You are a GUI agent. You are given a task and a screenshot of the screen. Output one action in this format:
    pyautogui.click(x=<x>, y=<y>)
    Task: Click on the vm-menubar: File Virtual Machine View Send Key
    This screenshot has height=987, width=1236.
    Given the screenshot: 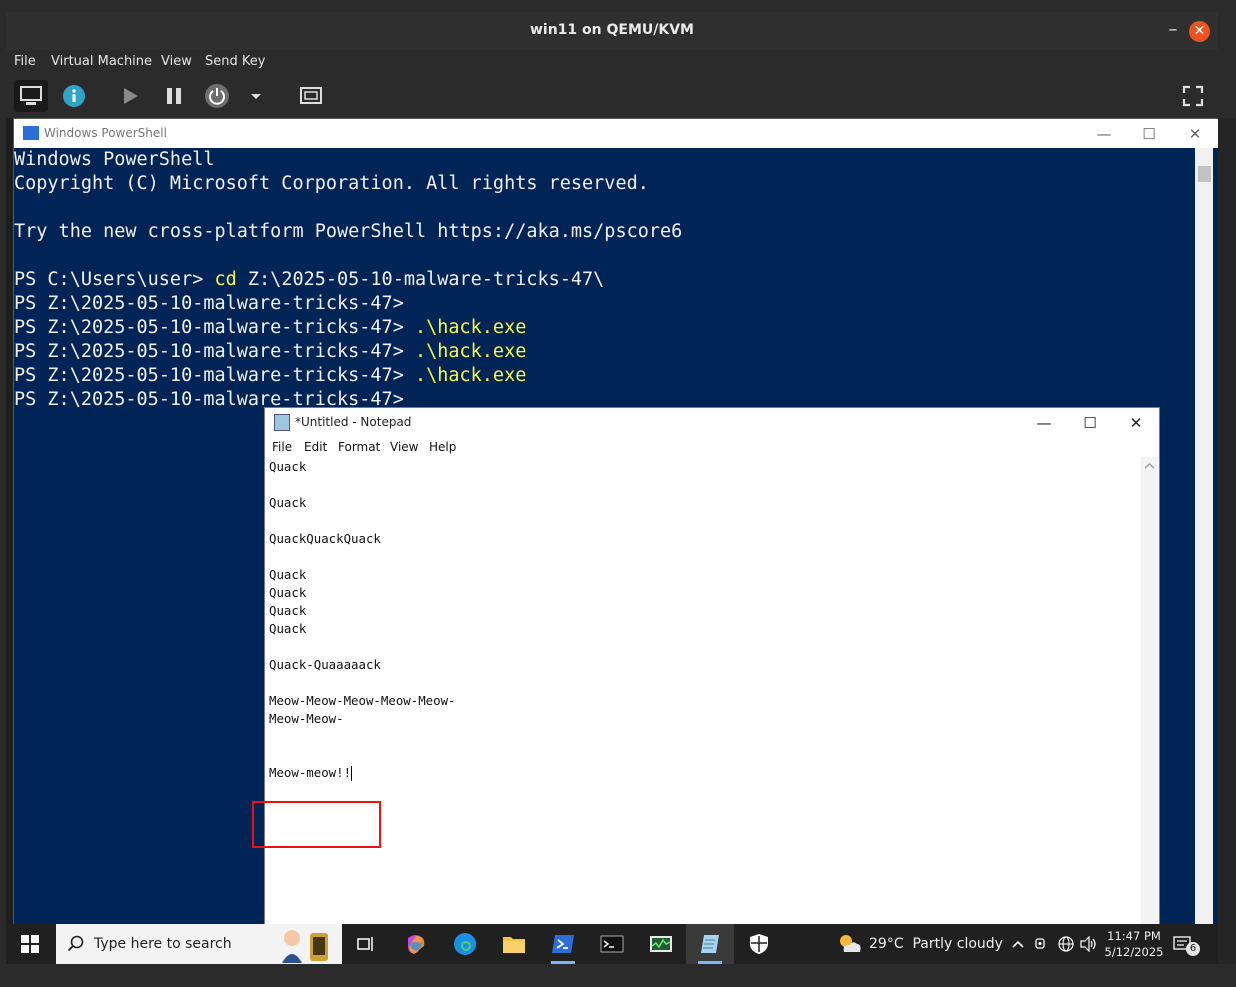 What is the action you would take?
    pyautogui.click(x=612, y=62)
    